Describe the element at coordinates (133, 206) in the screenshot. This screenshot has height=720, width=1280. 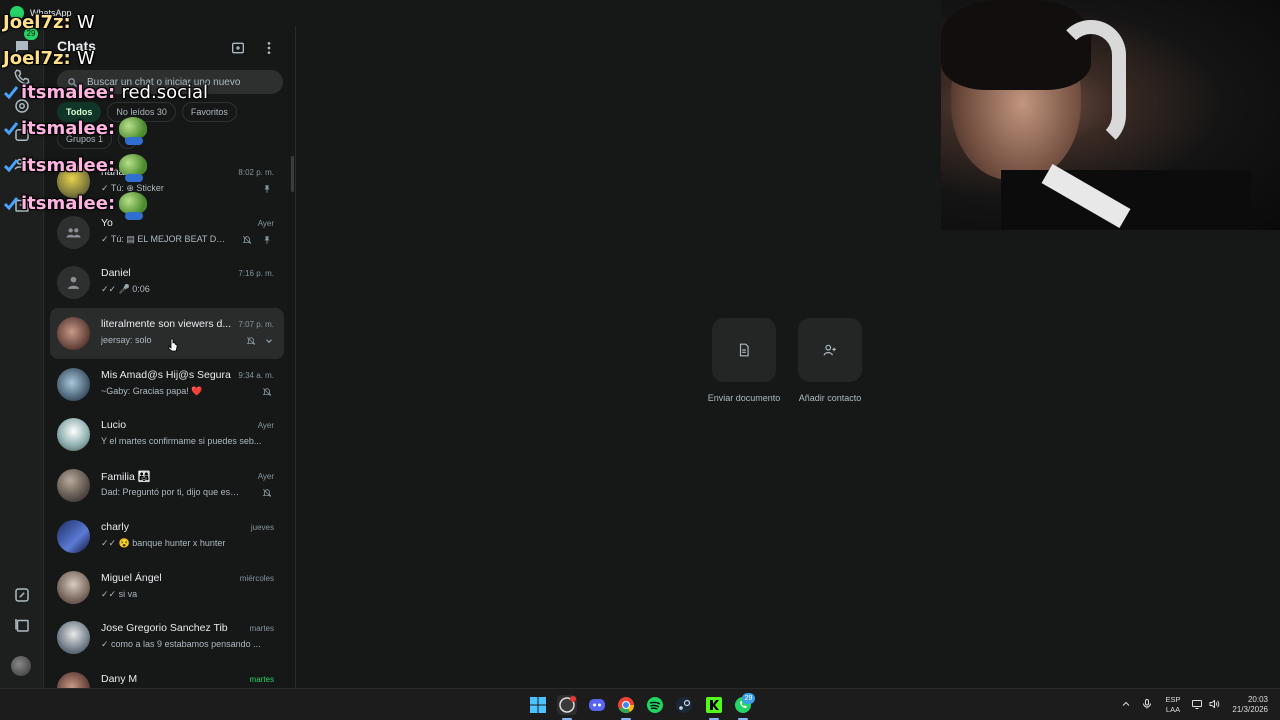
I see `pepe-emote-icon` at that location.